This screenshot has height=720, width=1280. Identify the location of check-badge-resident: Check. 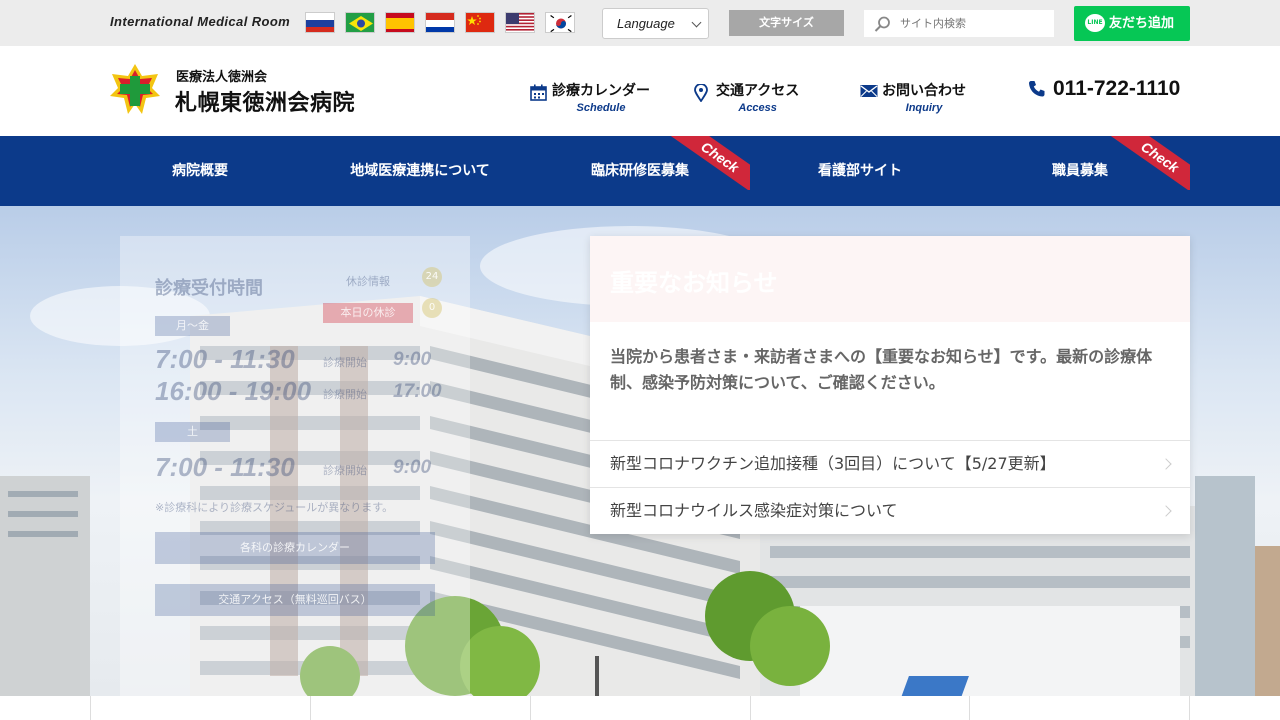
(710, 163).